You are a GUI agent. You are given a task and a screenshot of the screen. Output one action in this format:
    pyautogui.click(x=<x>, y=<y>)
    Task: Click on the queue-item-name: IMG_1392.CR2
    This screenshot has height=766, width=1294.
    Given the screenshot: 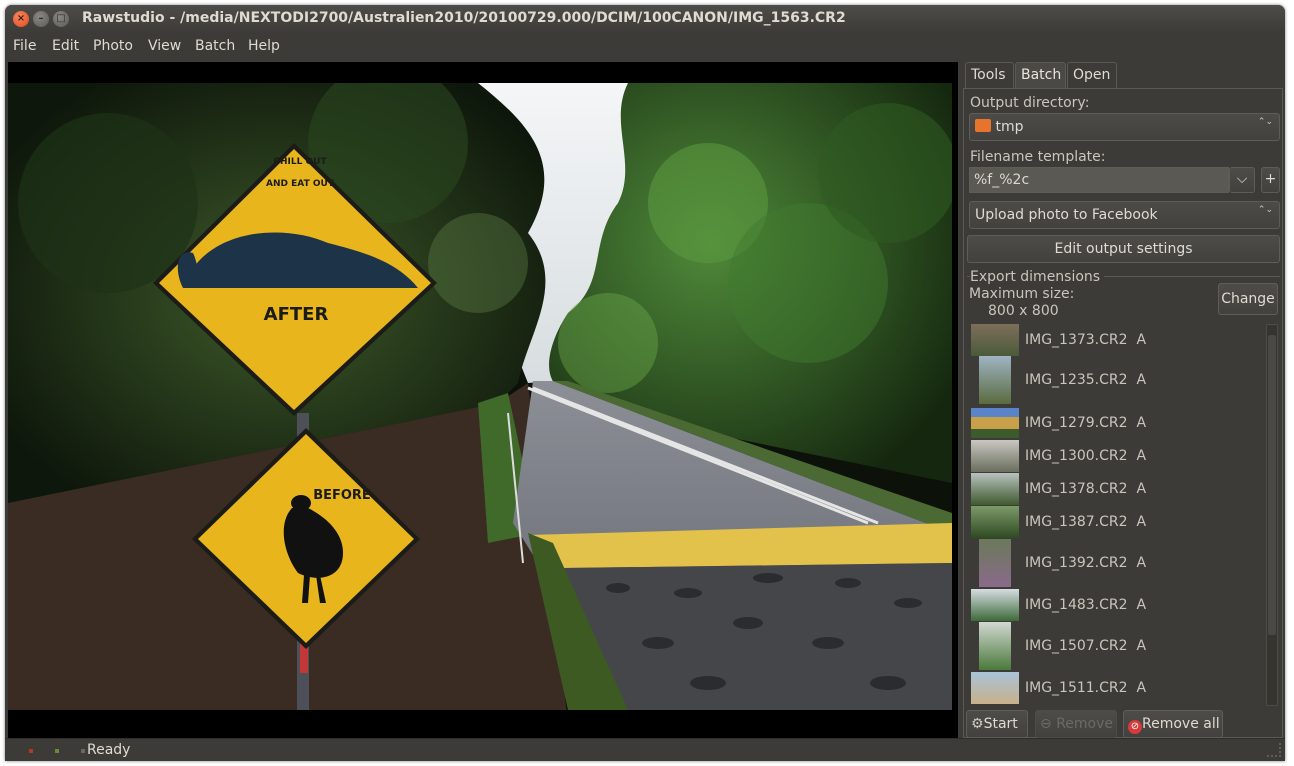 What is the action you would take?
    pyautogui.click(x=1076, y=563)
    